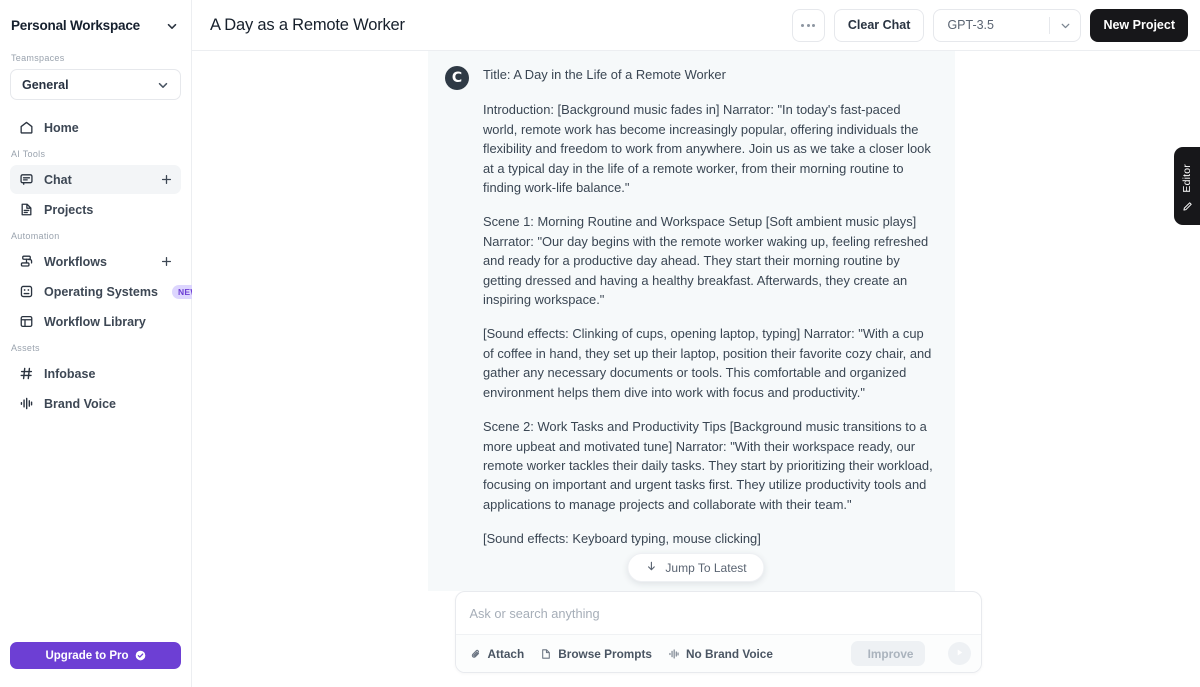 The height and width of the screenshot is (687, 1200). What do you see at coordinates (75, 25) in the screenshot?
I see `workspace-title: Personal Workspace` at bounding box center [75, 25].